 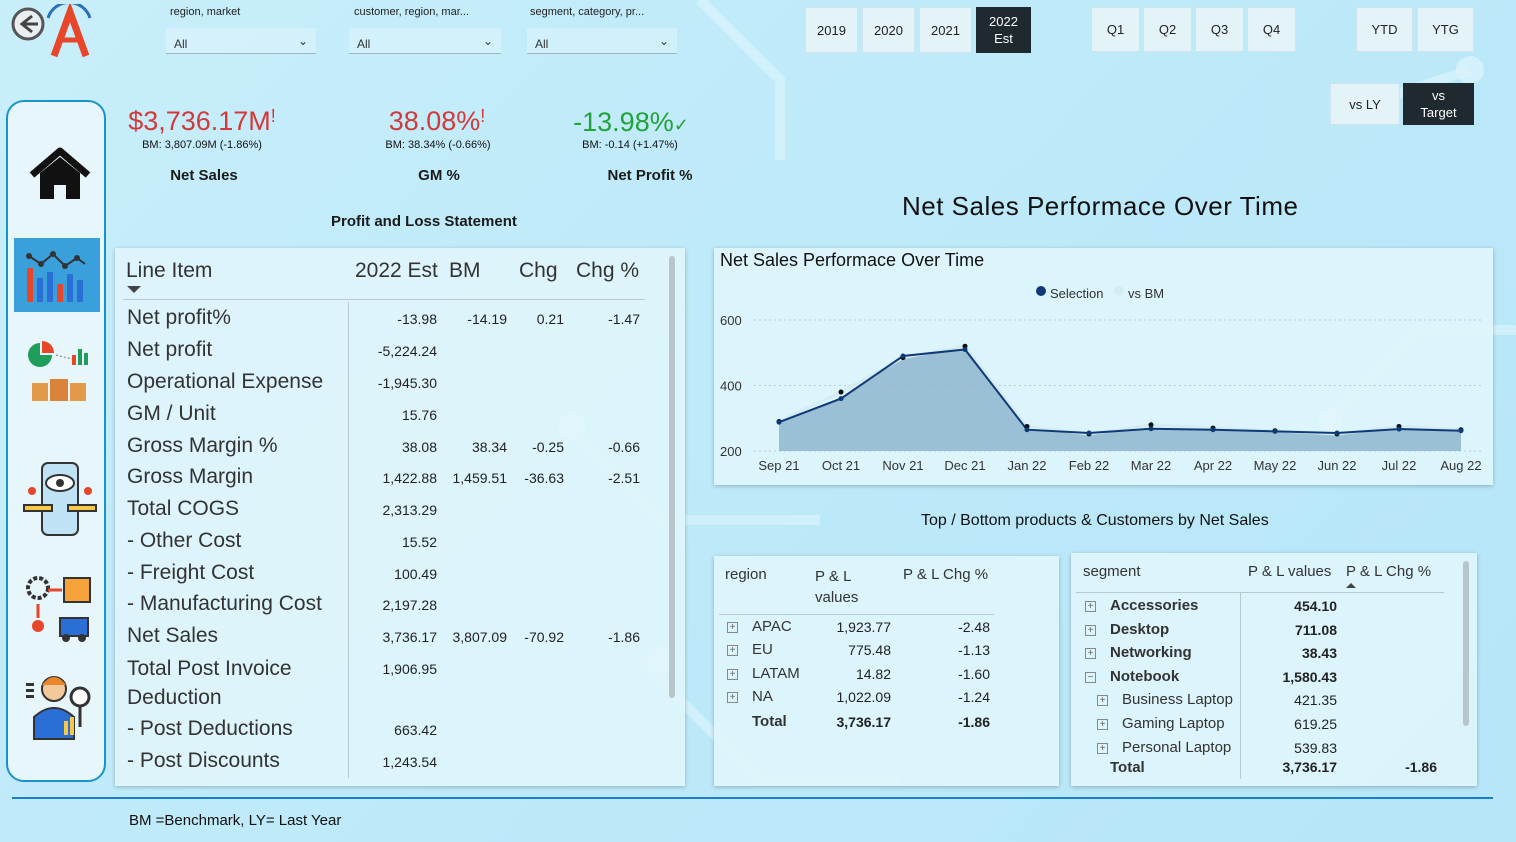 I want to click on cell-bm: 1,459.51, so click(x=480, y=478).